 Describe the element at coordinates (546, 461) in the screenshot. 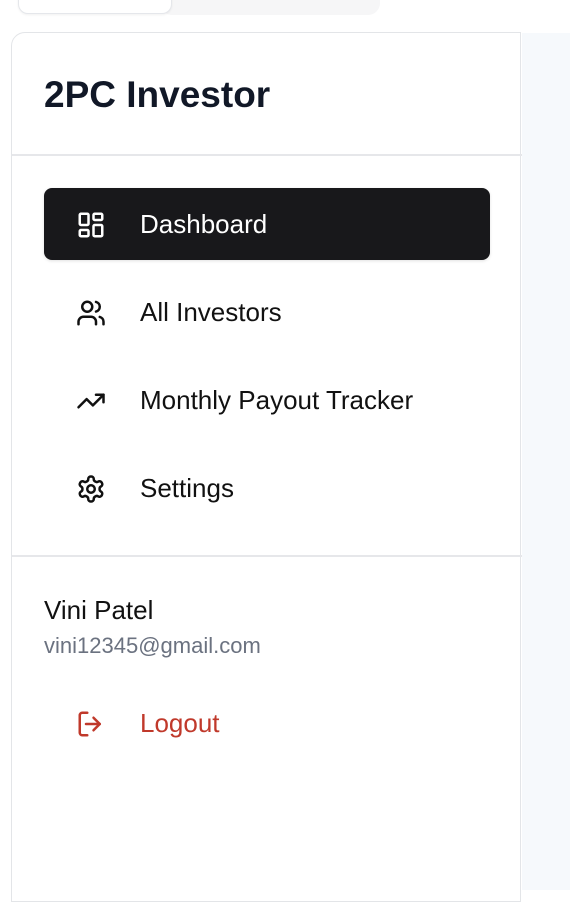

I see `main-content-area` at that location.